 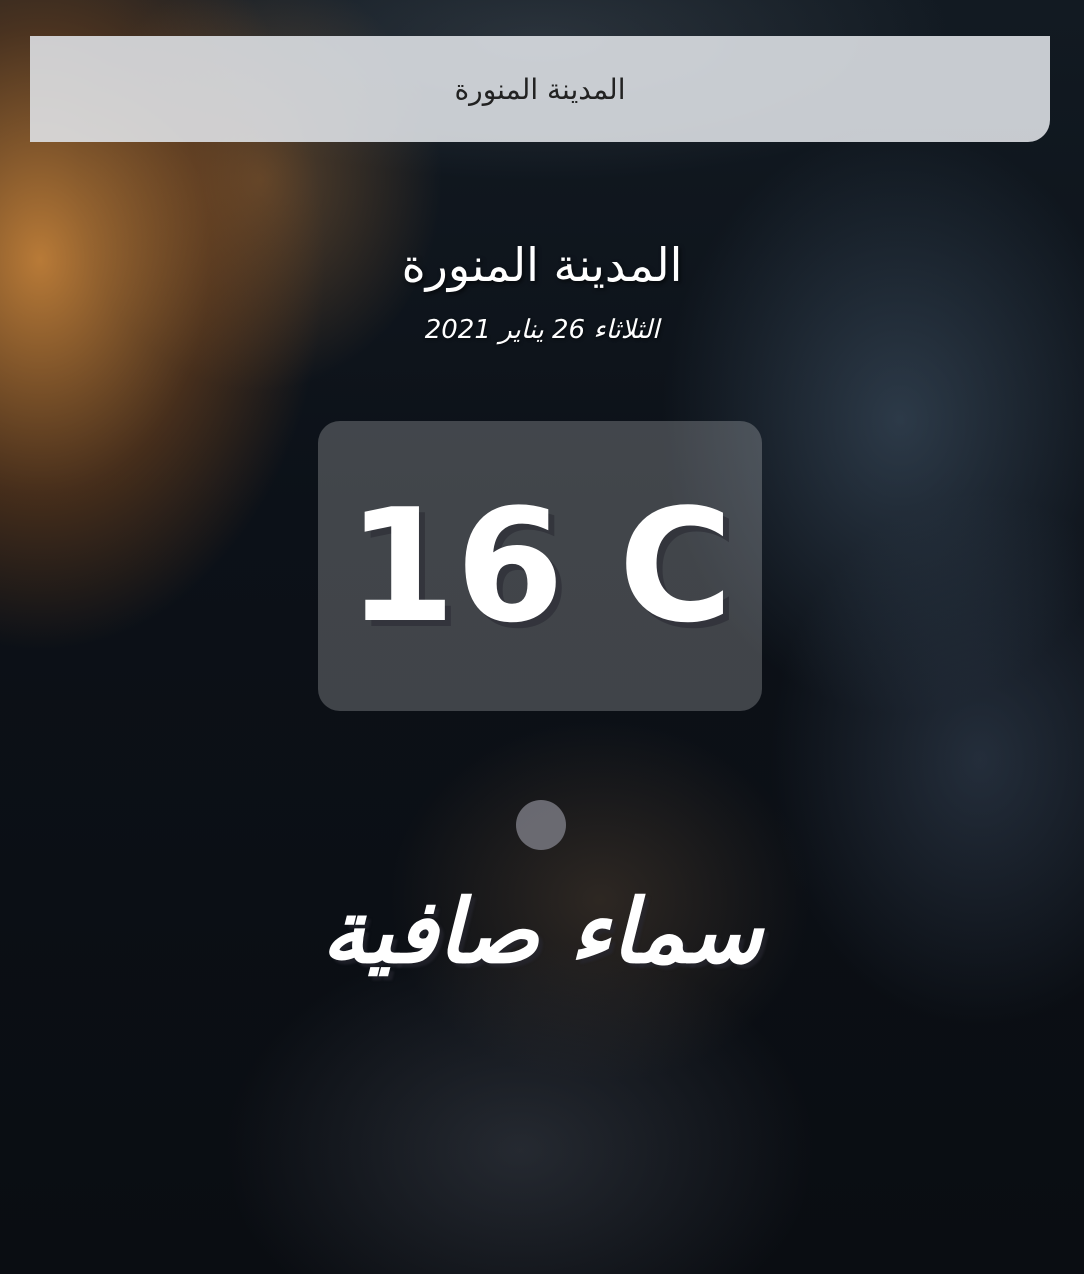 What do you see at coordinates (542, 330) in the screenshot?
I see `date-label: الثلاثاء 26 يناير 2021` at bounding box center [542, 330].